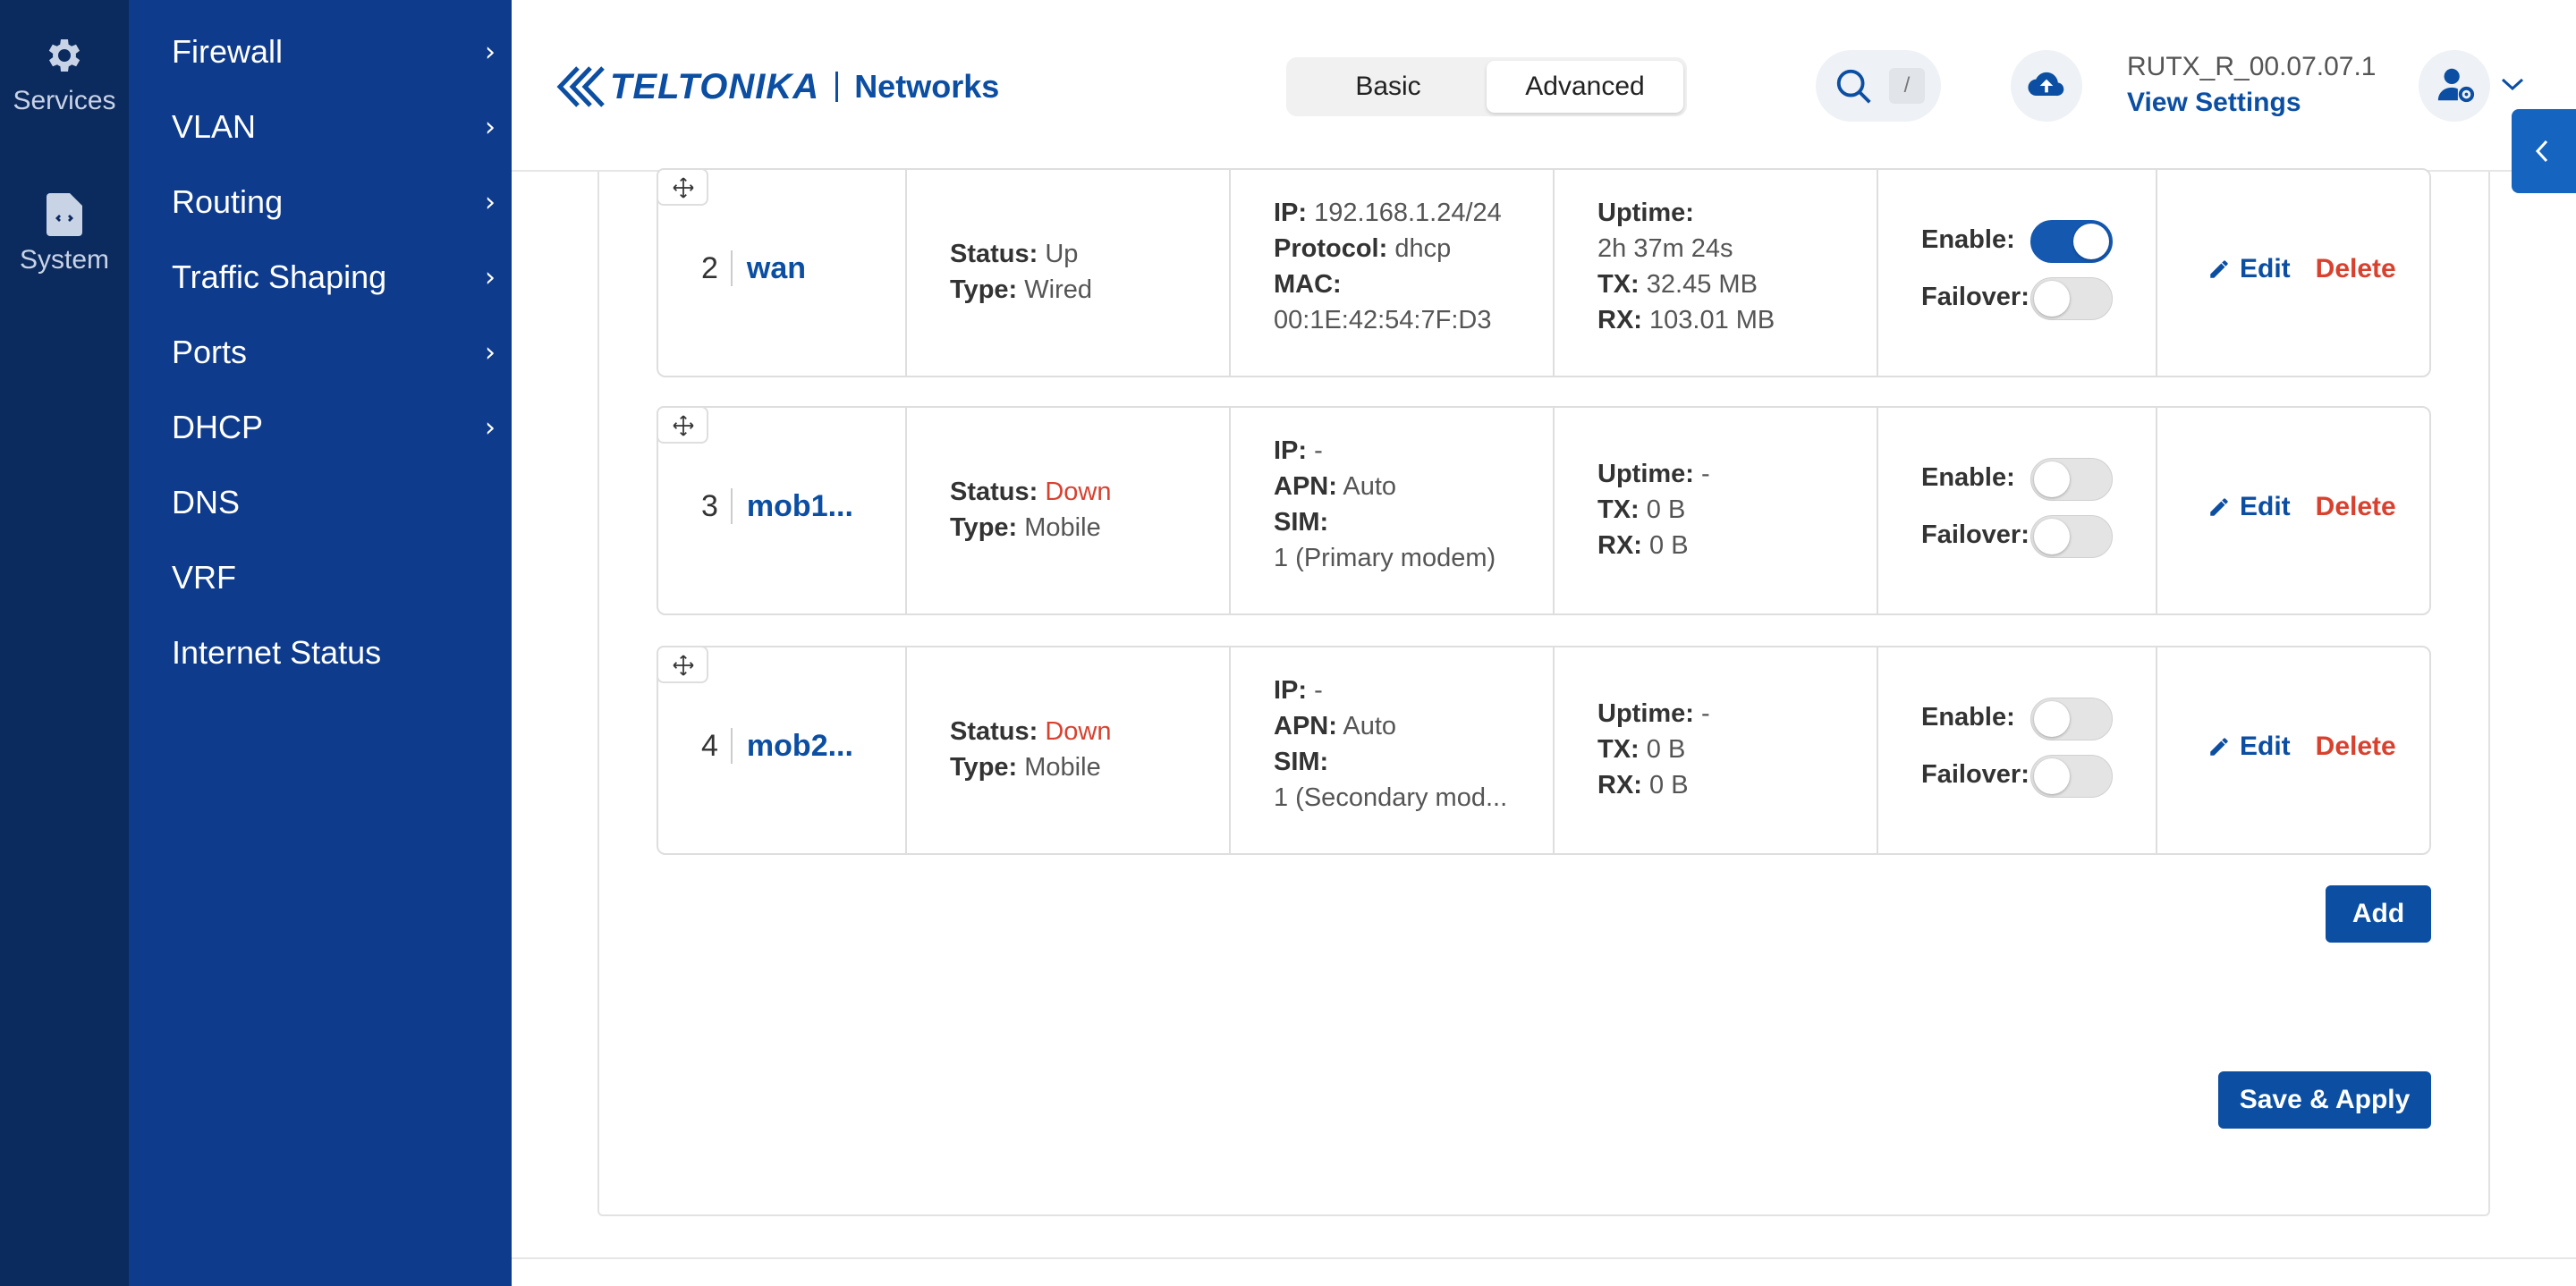 The width and height of the screenshot is (2576, 1286). Describe the element at coordinates (1058, 289) in the screenshot. I see `type-value: Wired` at that location.